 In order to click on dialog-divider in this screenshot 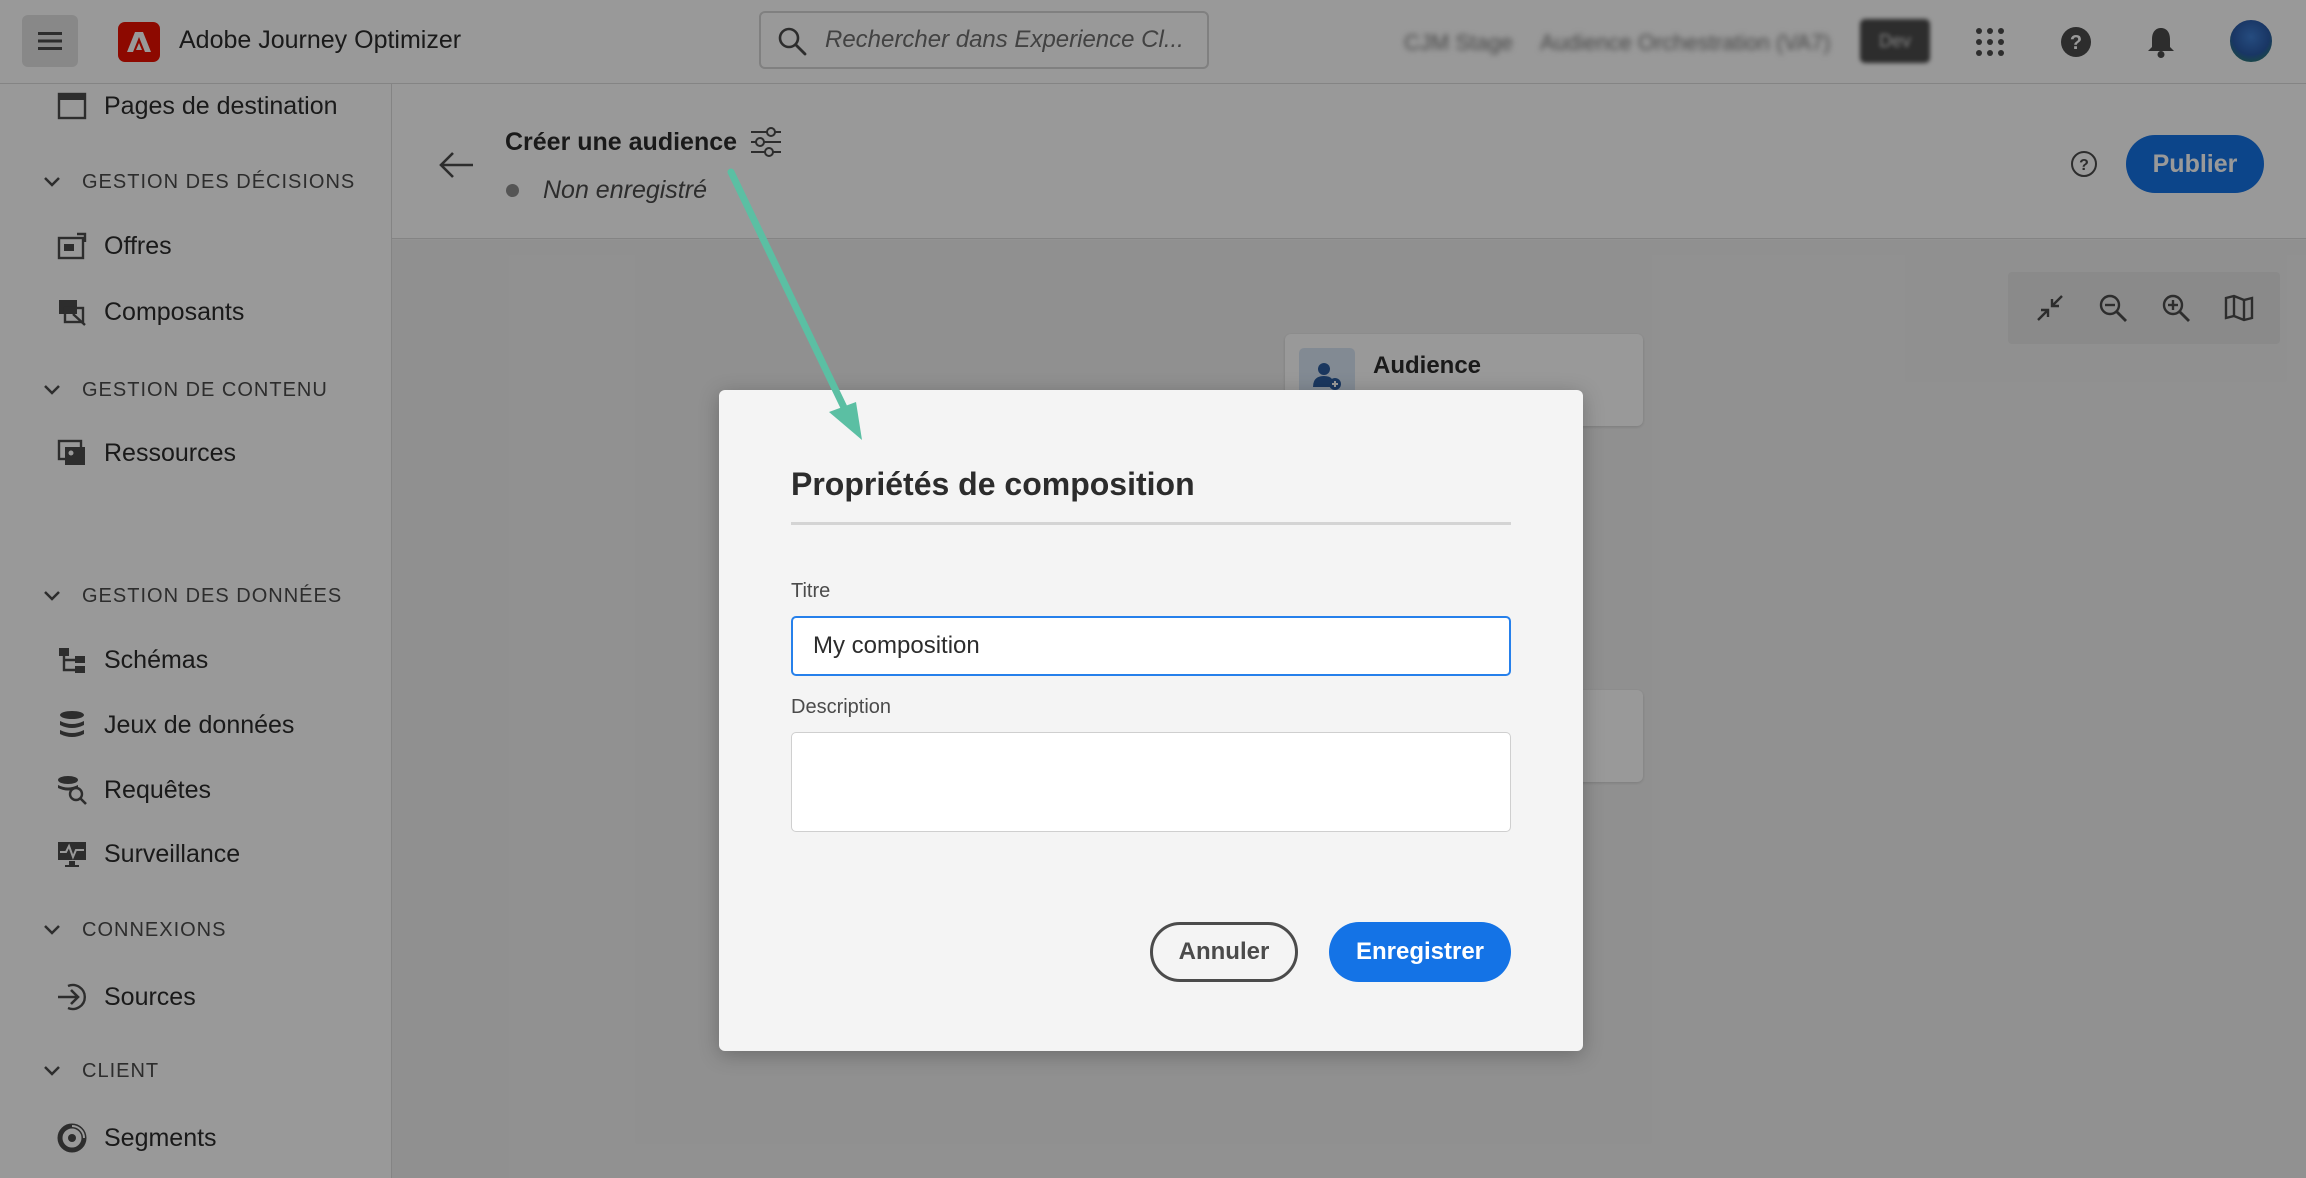, I will do `click(1151, 523)`.